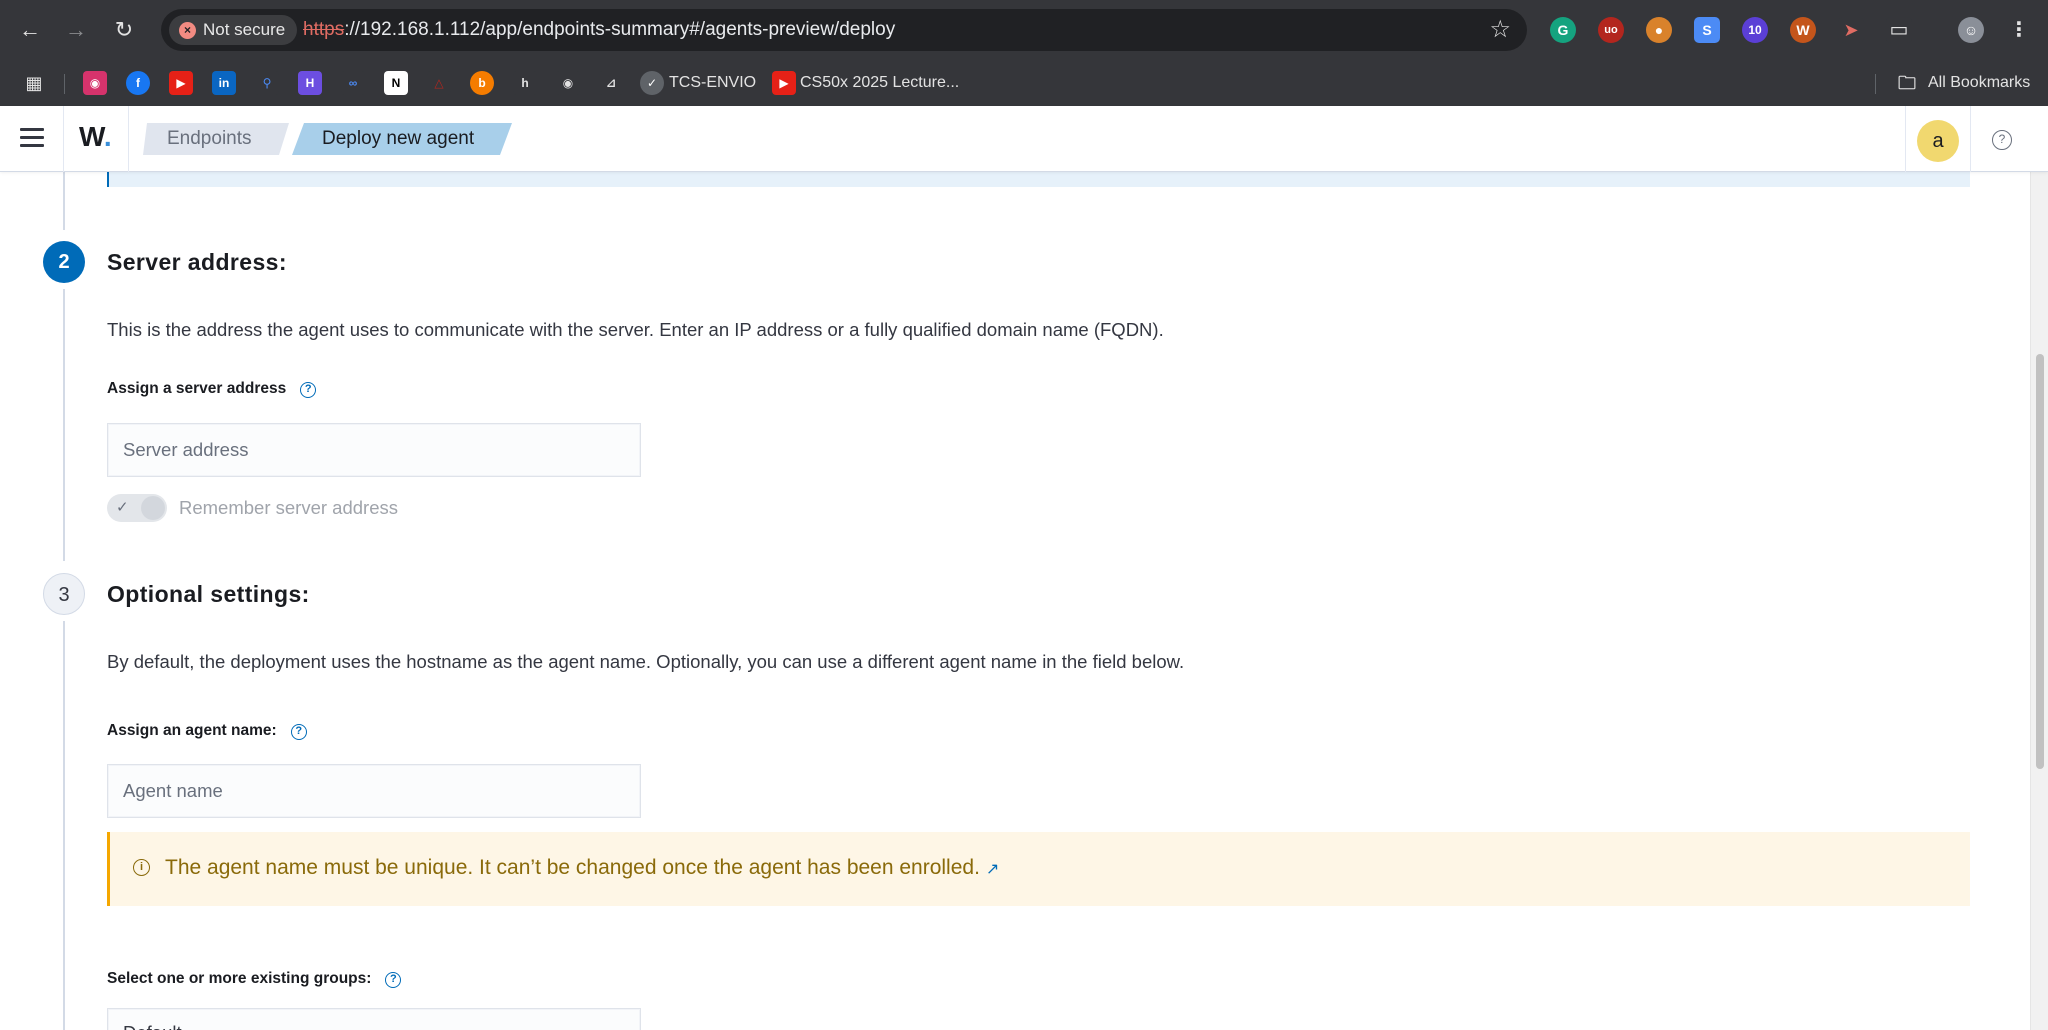 The width and height of the screenshot is (2048, 1030). What do you see at coordinates (122, 507) in the screenshot?
I see `check-icon: ✓` at bounding box center [122, 507].